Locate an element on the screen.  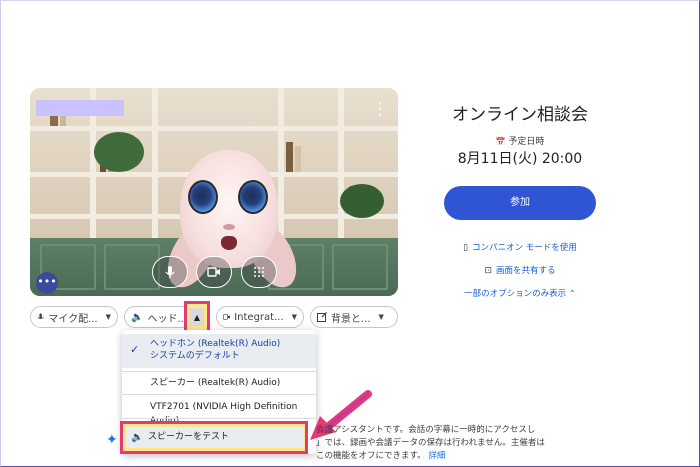
rabbit-nose is located at coordinates (229, 227).